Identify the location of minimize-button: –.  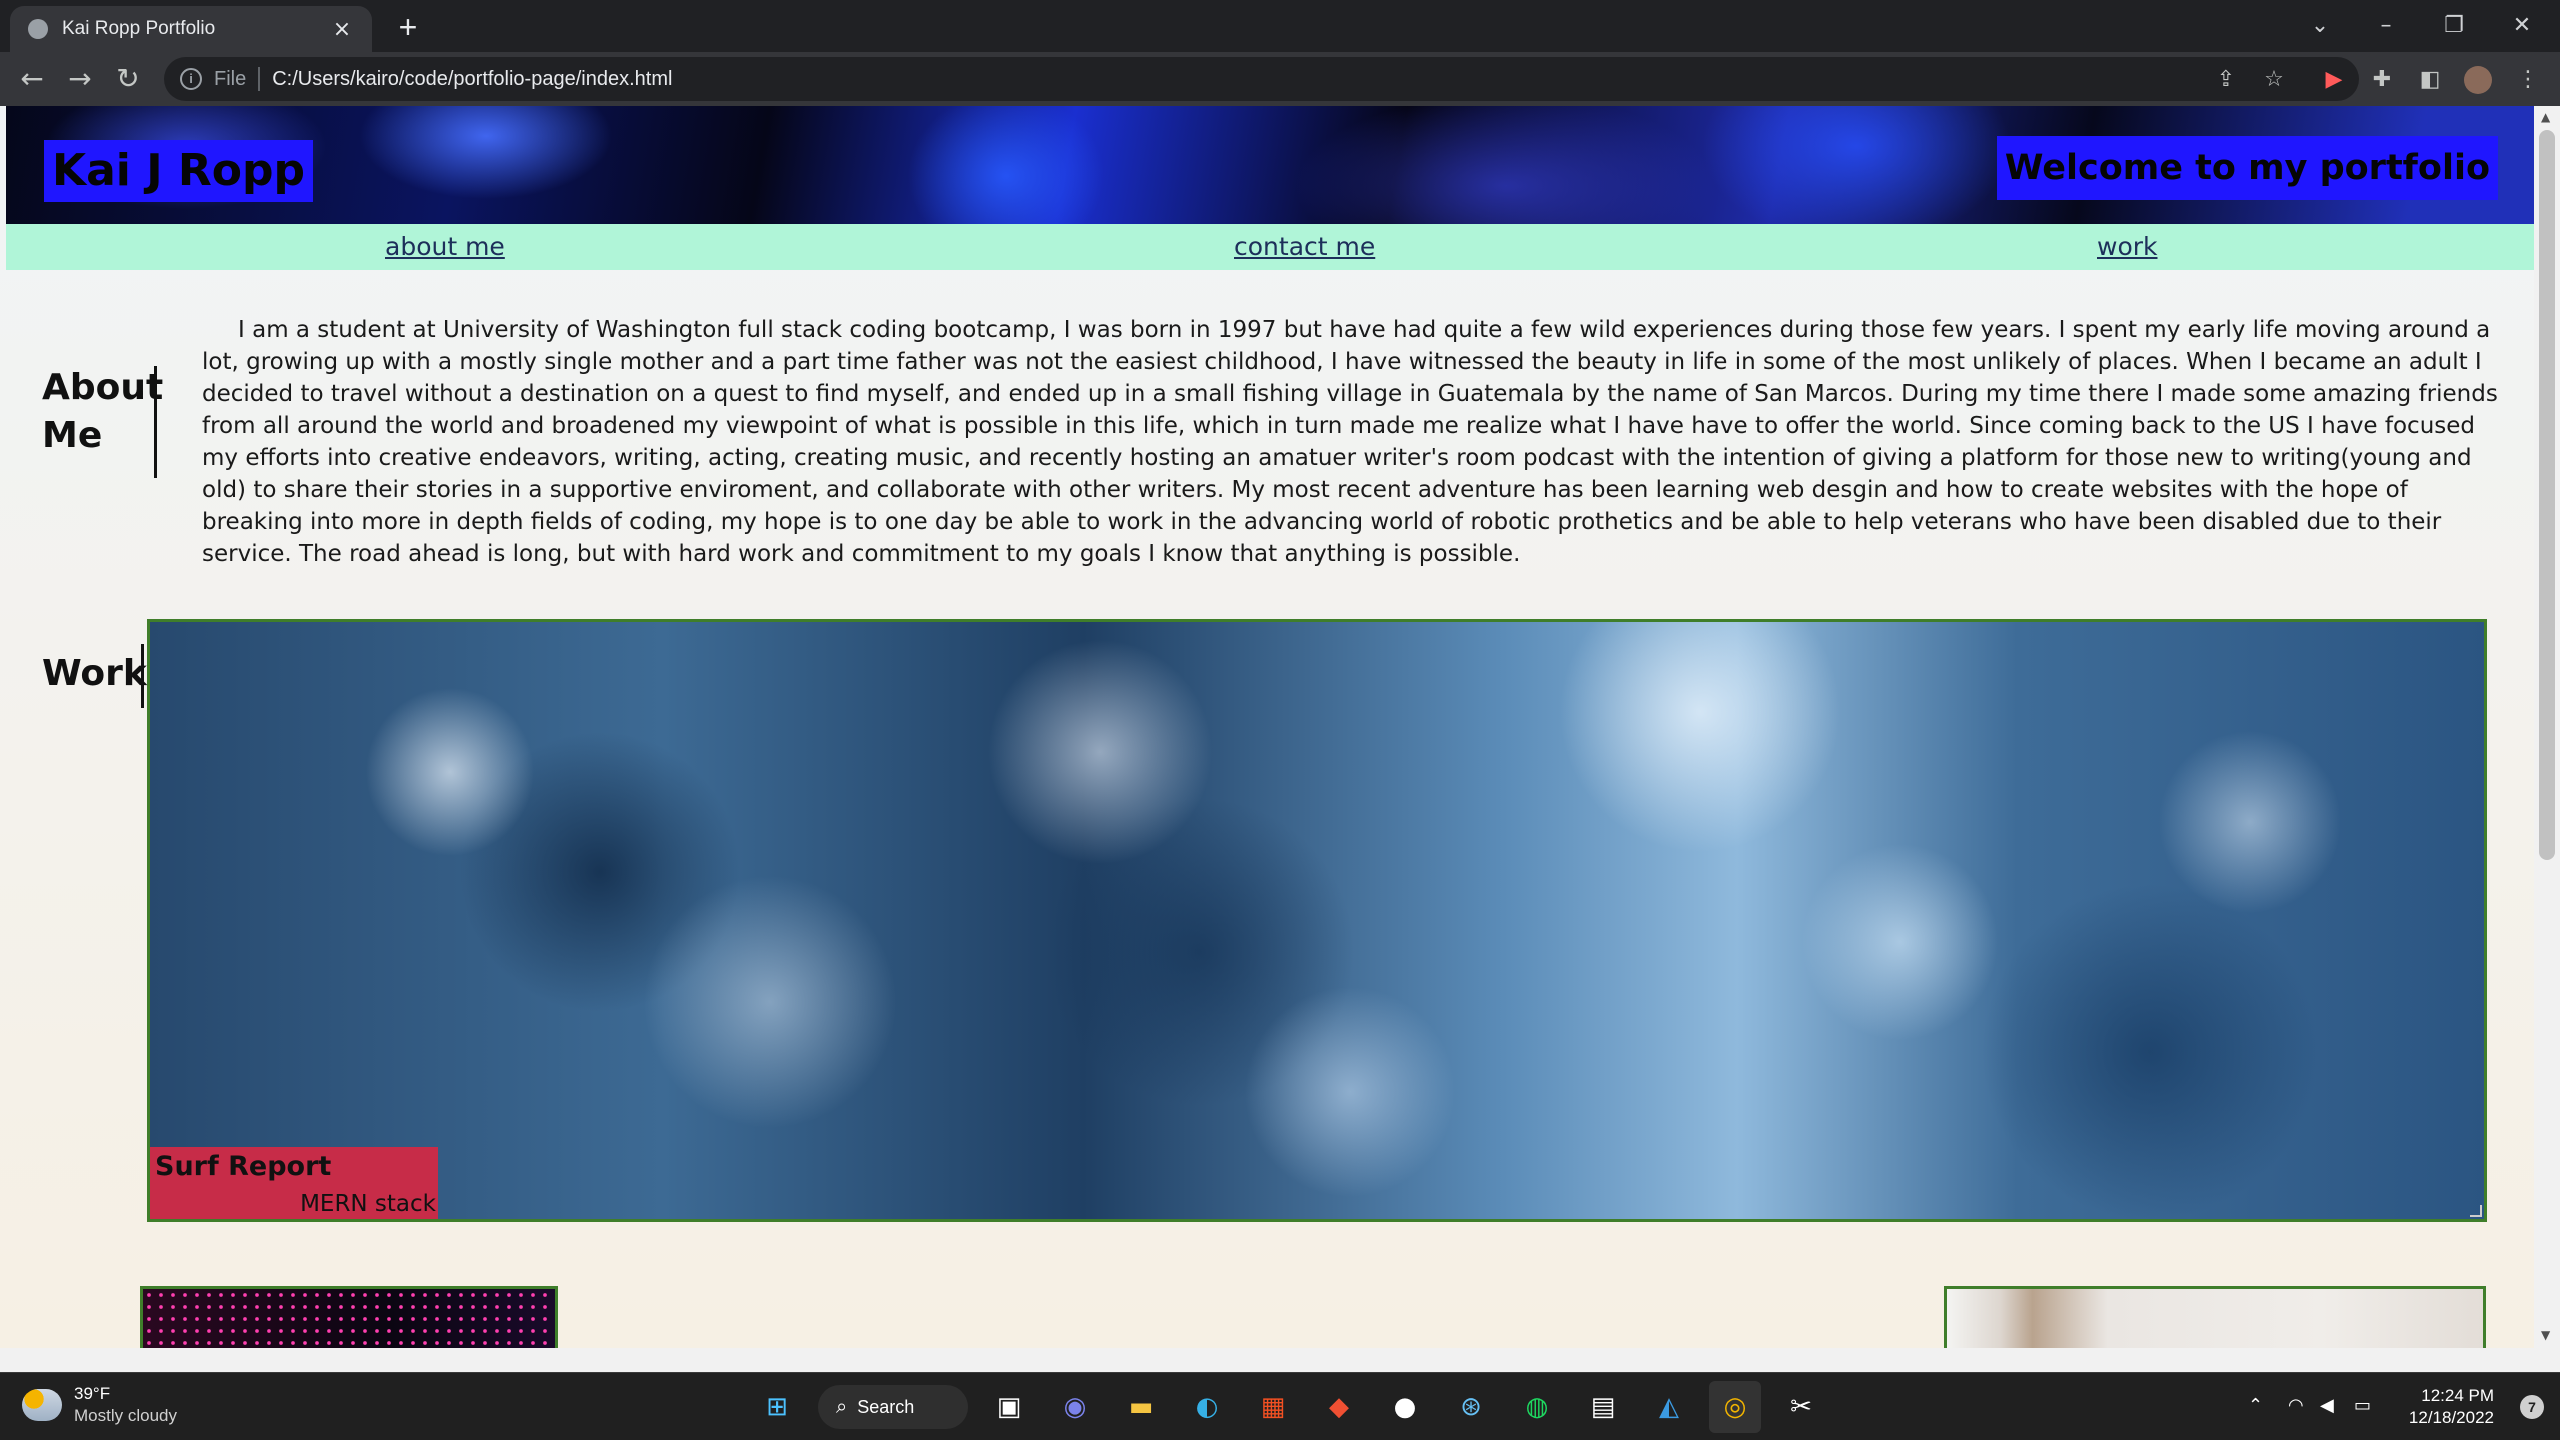
(2386, 26).